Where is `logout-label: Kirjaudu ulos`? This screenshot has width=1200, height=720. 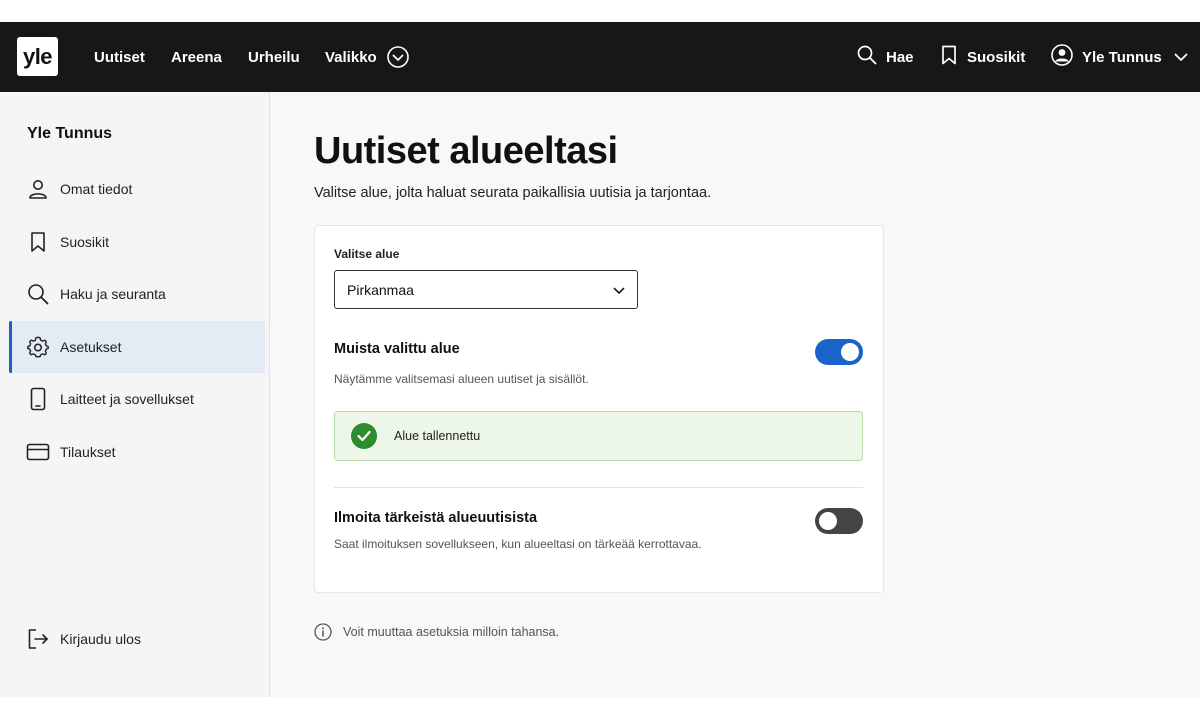 logout-label: Kirjaudu ulos is located at coordinates (100, 639).